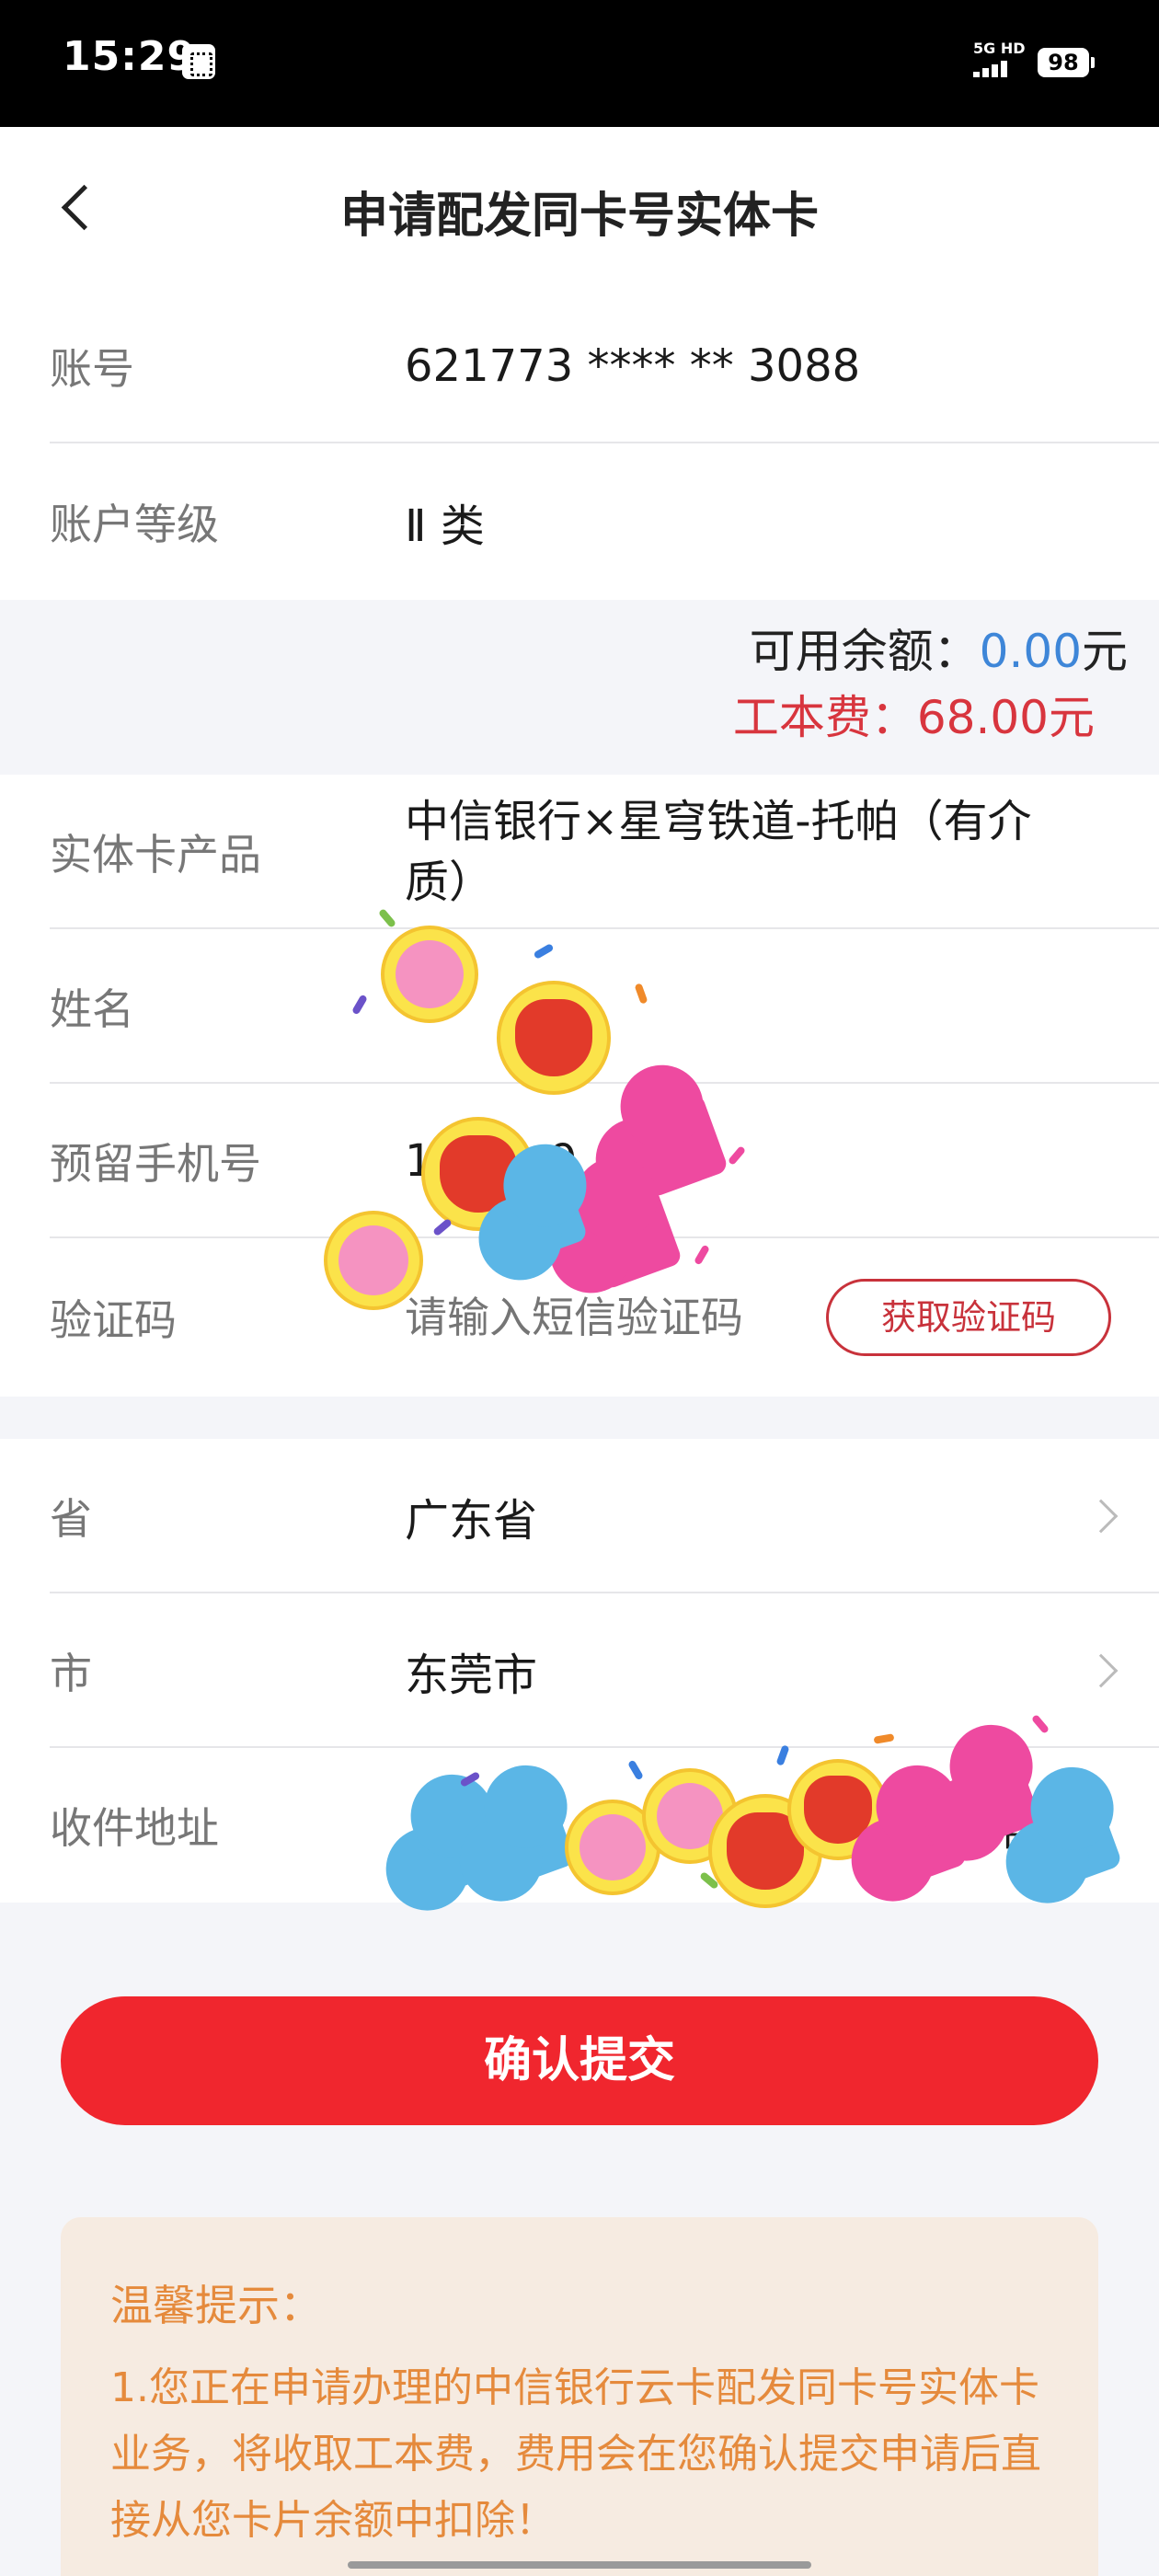  Describe the element at coordinates (155, 855) in the screenshot. I see `product-label: 实体卡产品` at that location.